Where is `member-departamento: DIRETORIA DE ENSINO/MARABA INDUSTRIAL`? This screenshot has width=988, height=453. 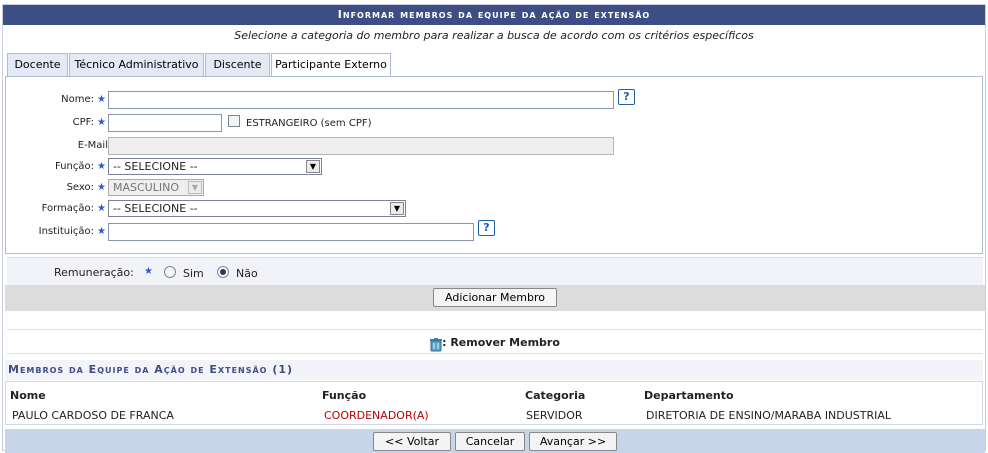 member-departamento: DIRETORIA DE ENSINO/MARABA INDUSTRIAL is located at coordinates (769, 415).